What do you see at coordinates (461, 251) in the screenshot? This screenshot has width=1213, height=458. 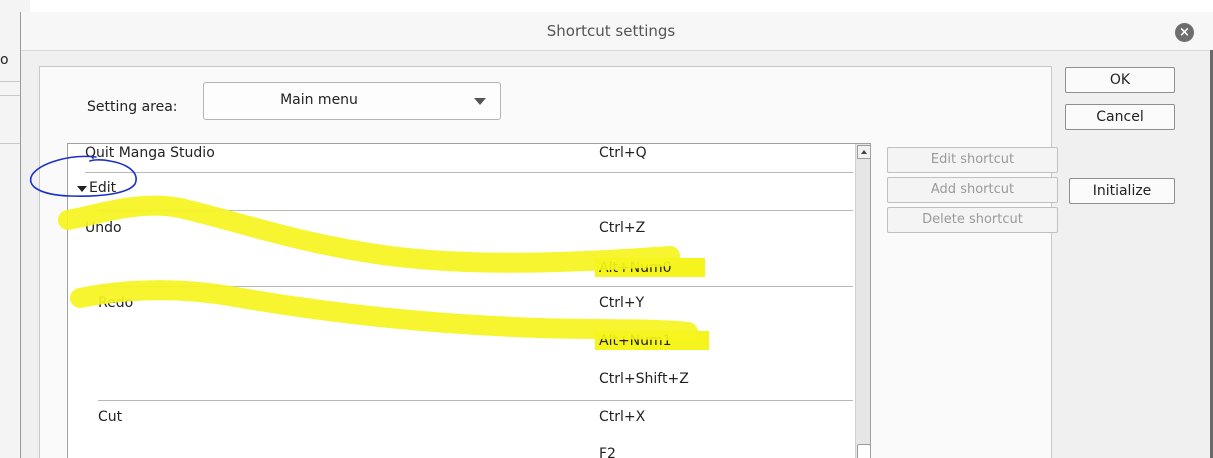 I see `list-item: Undo Ctrl+Z Alt+Num0` at bounding box center [461, 251].